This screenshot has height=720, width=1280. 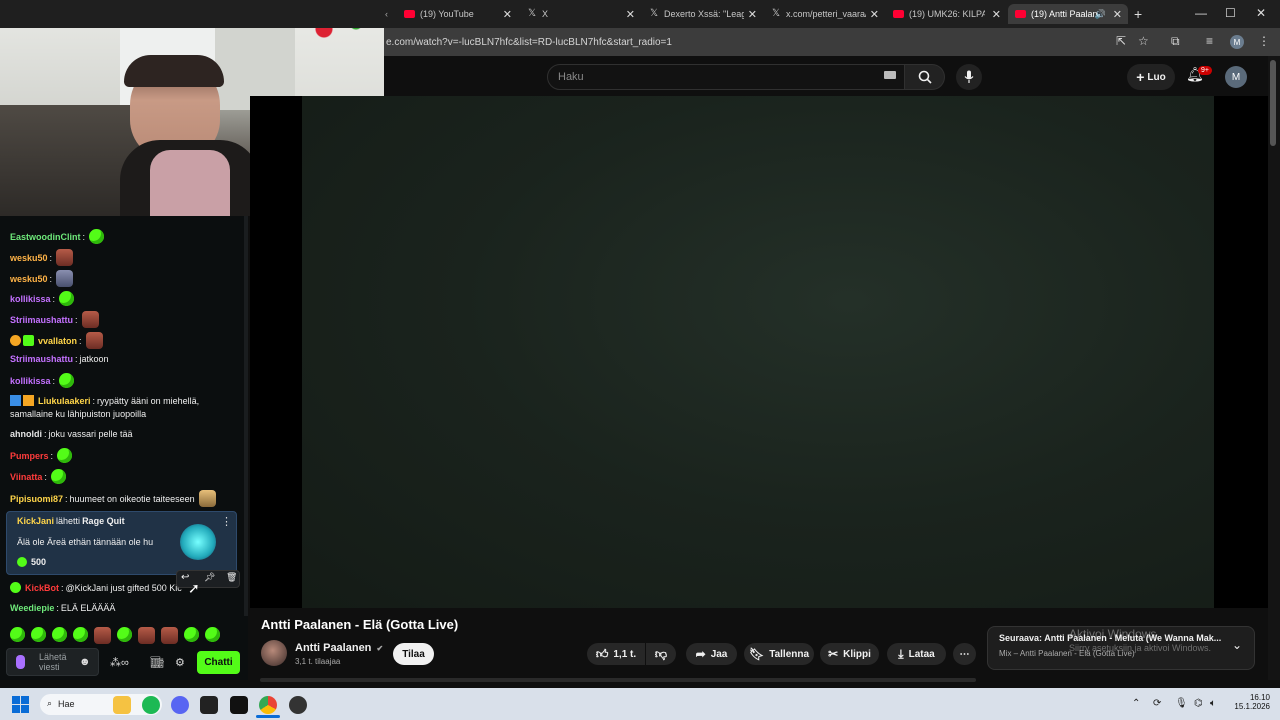 What do you see at coordinates (1273, 103) in the screenshot?
I see `scrollbar-thumb` at bounding box center [1273, 103].